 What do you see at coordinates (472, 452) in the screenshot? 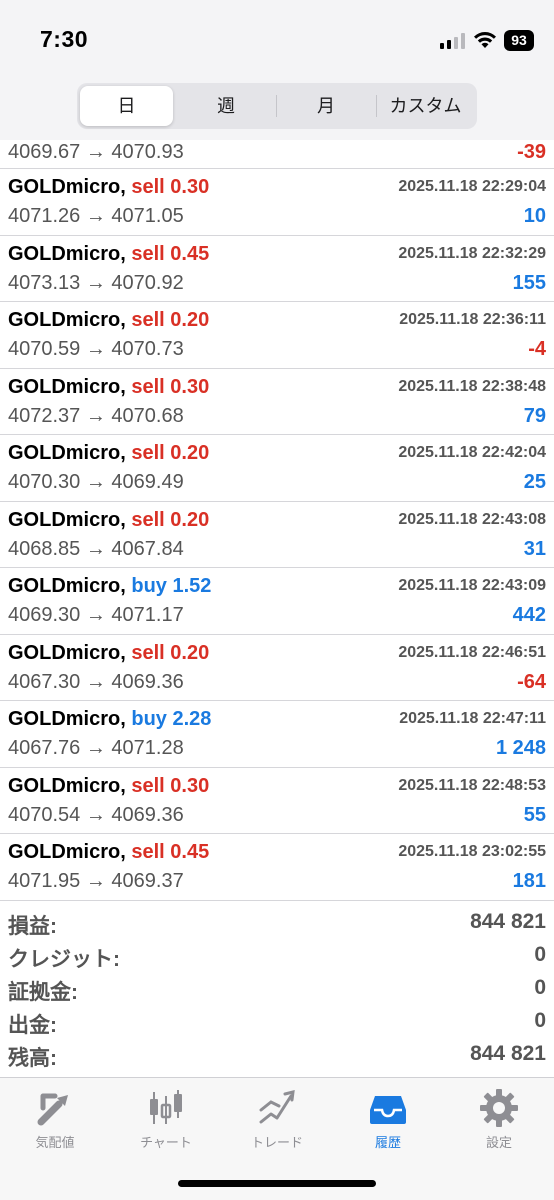
I see `deal-time: 2025.11.18 22:42:04` at bounding box center [472, 452].